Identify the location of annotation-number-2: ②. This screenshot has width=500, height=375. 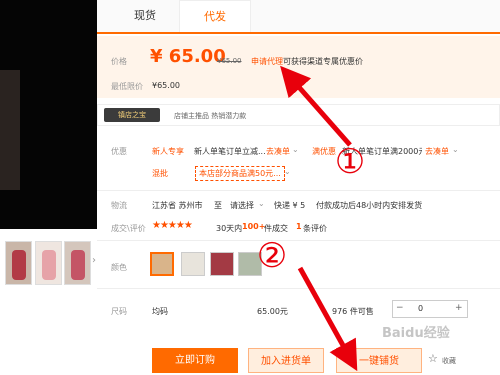
(272, 256).